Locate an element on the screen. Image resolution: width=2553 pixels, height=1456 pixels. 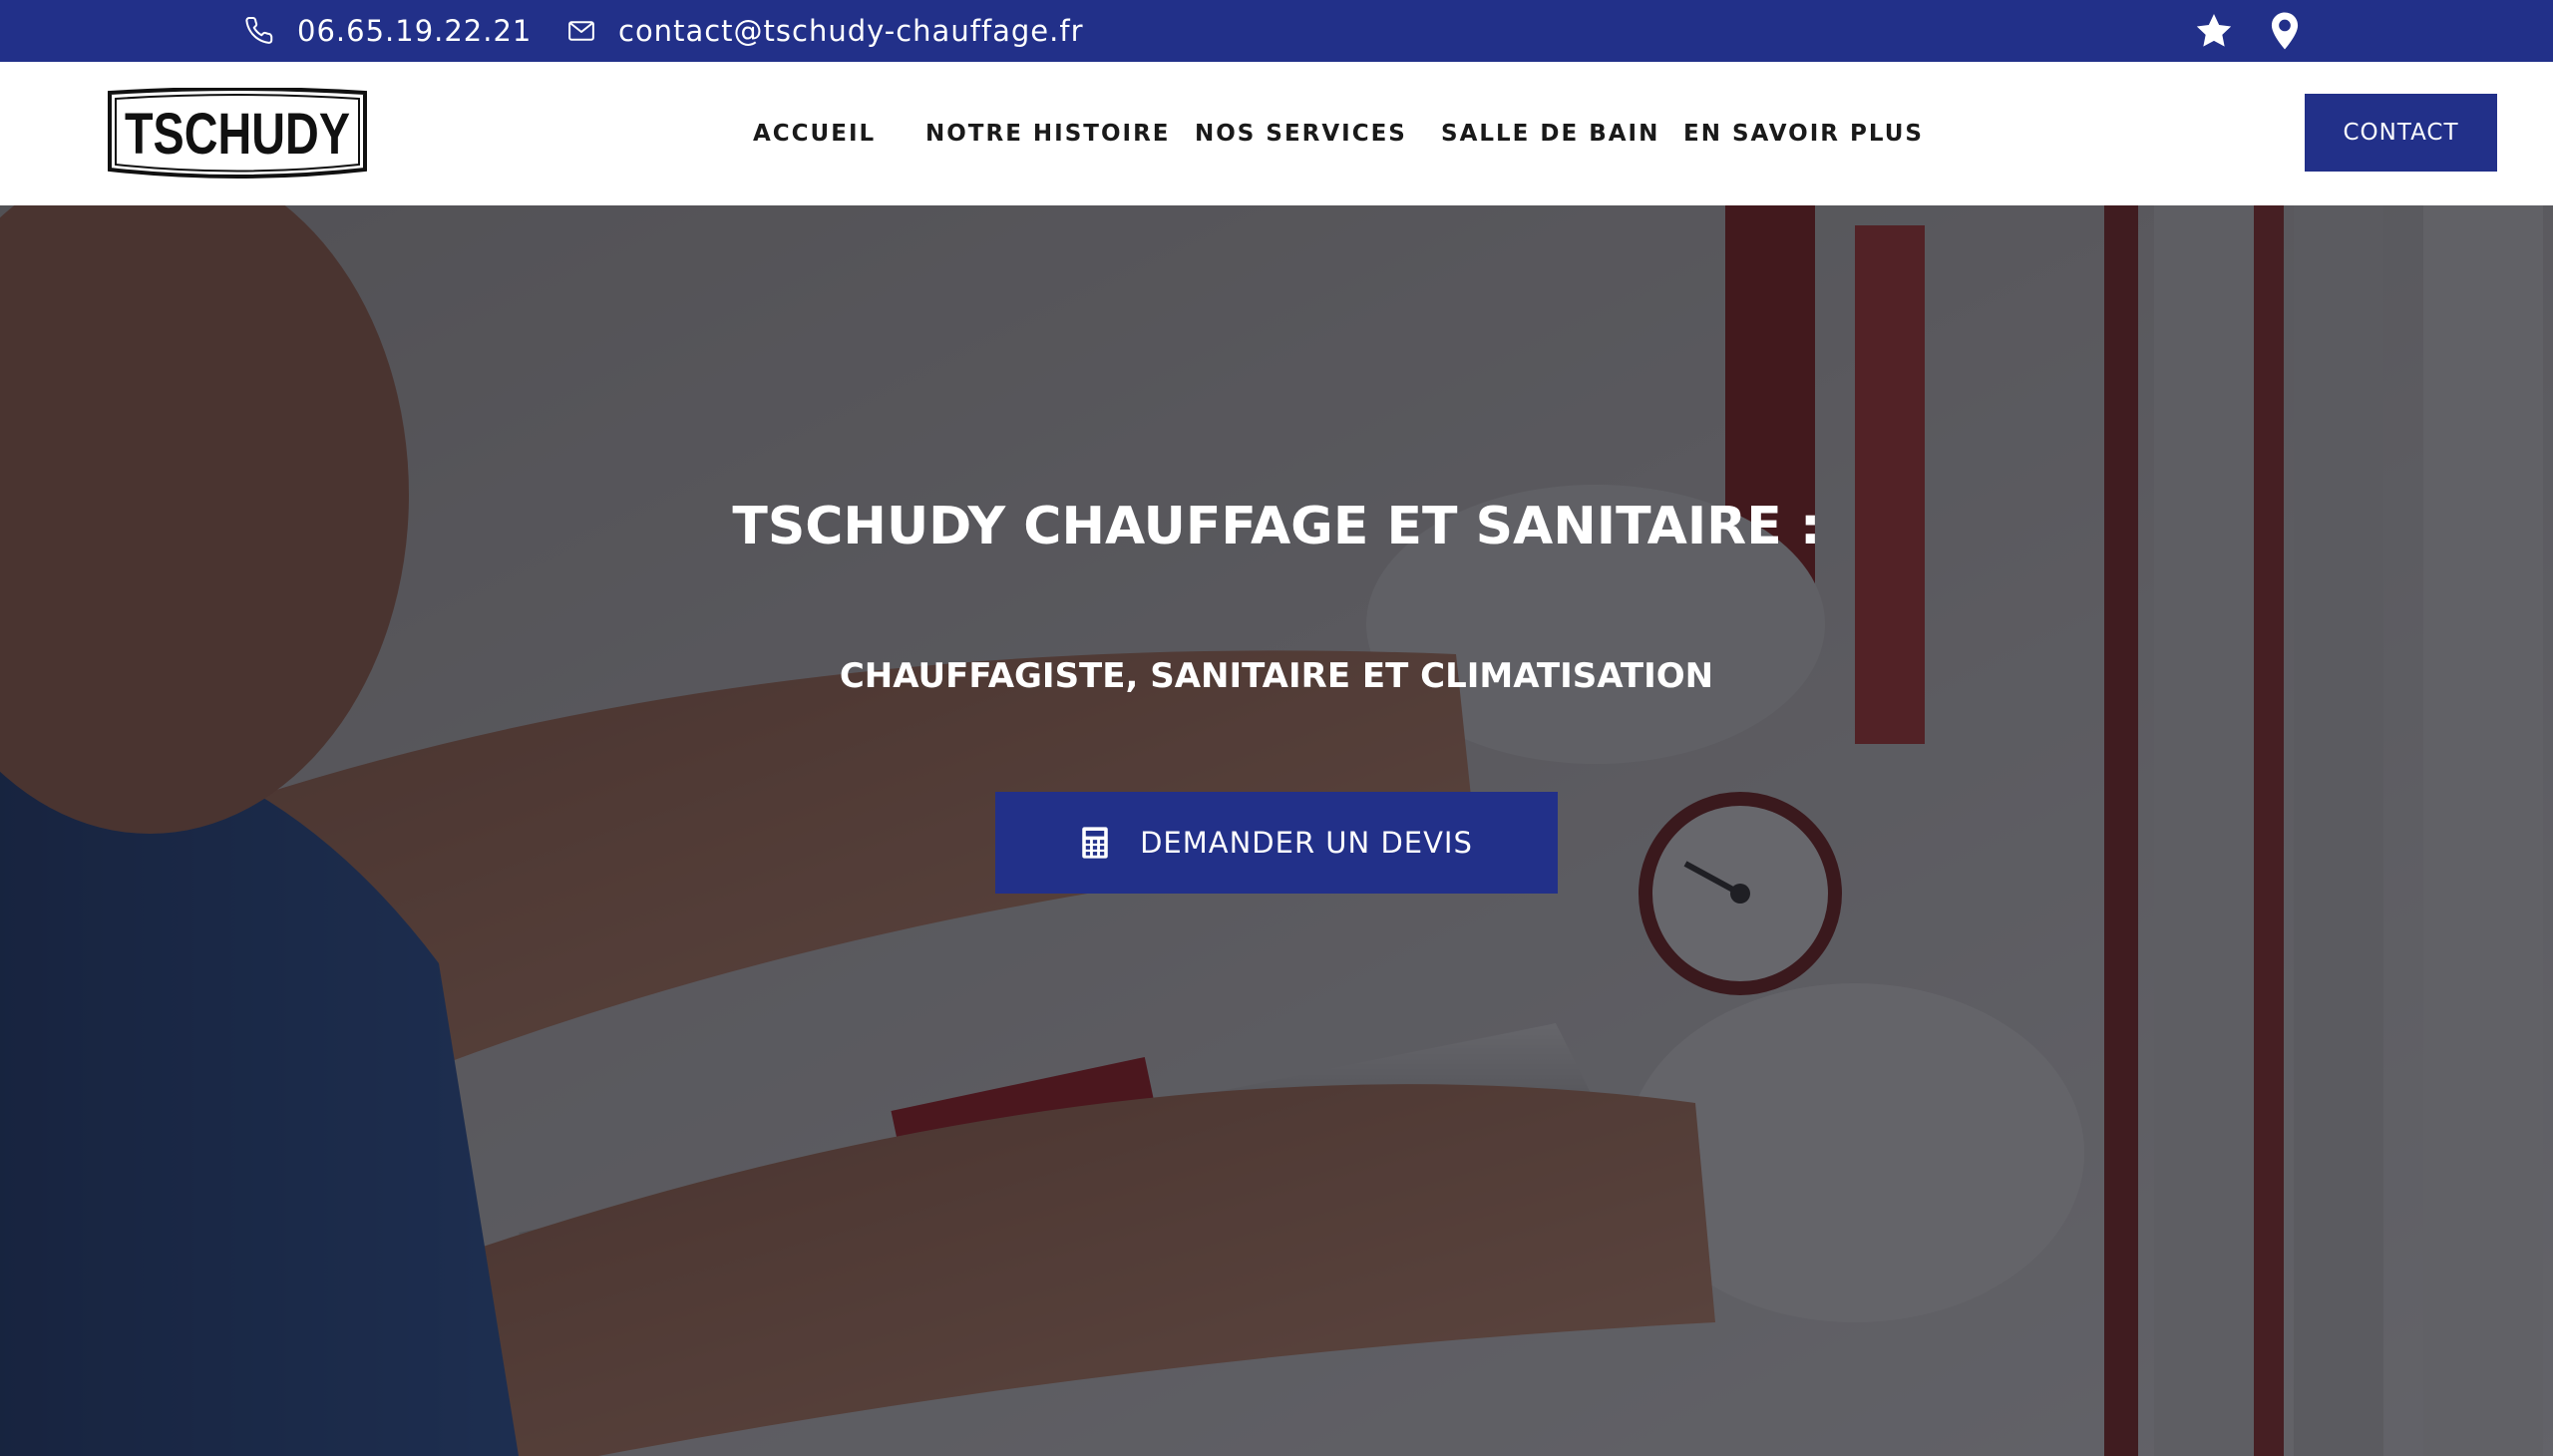
mail-icon is located at coordinates (581, 31).